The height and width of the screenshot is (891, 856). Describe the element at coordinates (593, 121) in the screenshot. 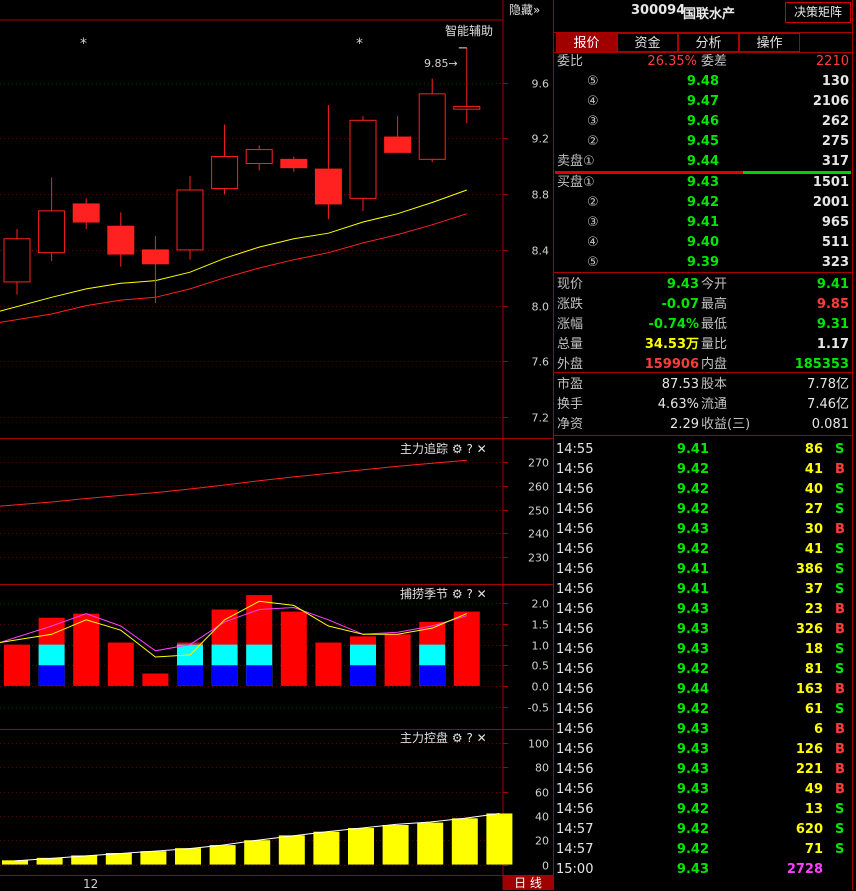

I see `sell-level-label: ③` at that location.